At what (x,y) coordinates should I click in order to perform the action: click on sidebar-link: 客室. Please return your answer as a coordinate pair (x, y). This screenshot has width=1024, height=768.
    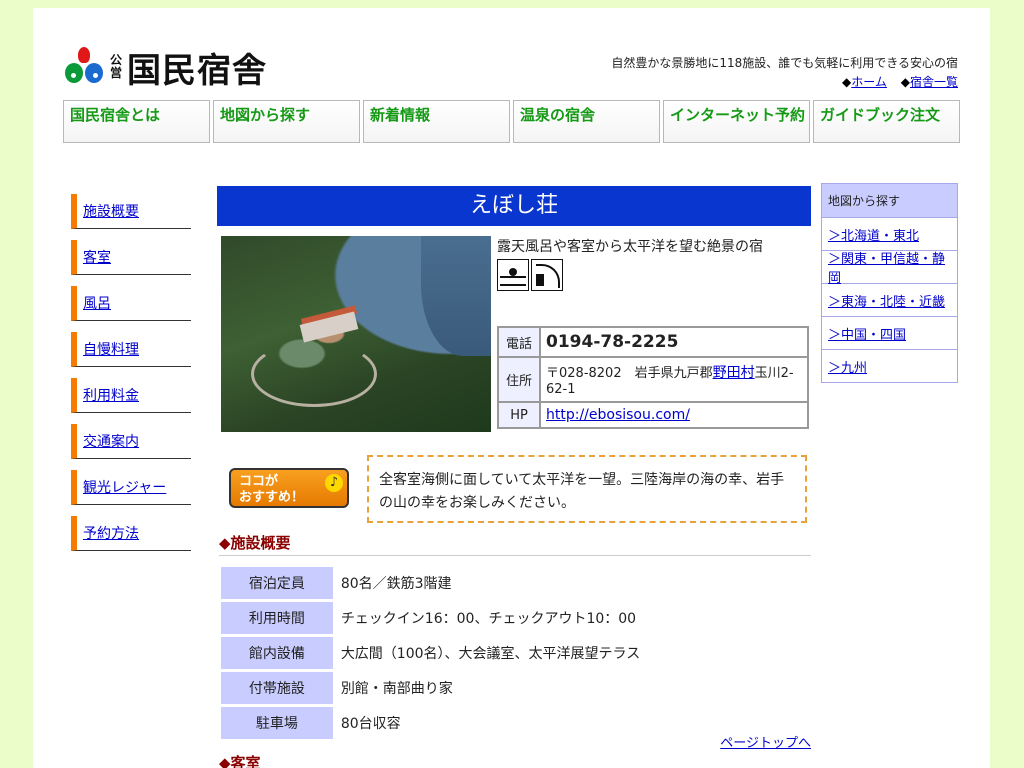
    Looking at the image, I should click on (97, 257).